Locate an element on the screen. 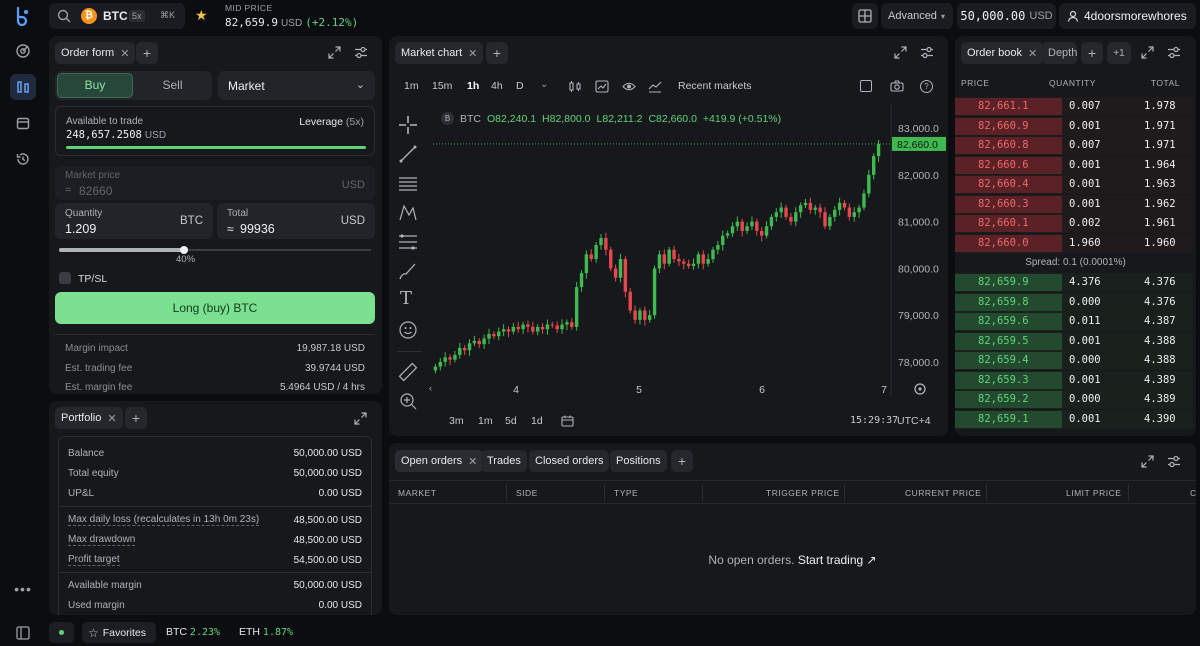 This screenshot has width=1200, height=646. eye-icon is located at coordinates (629, 86).